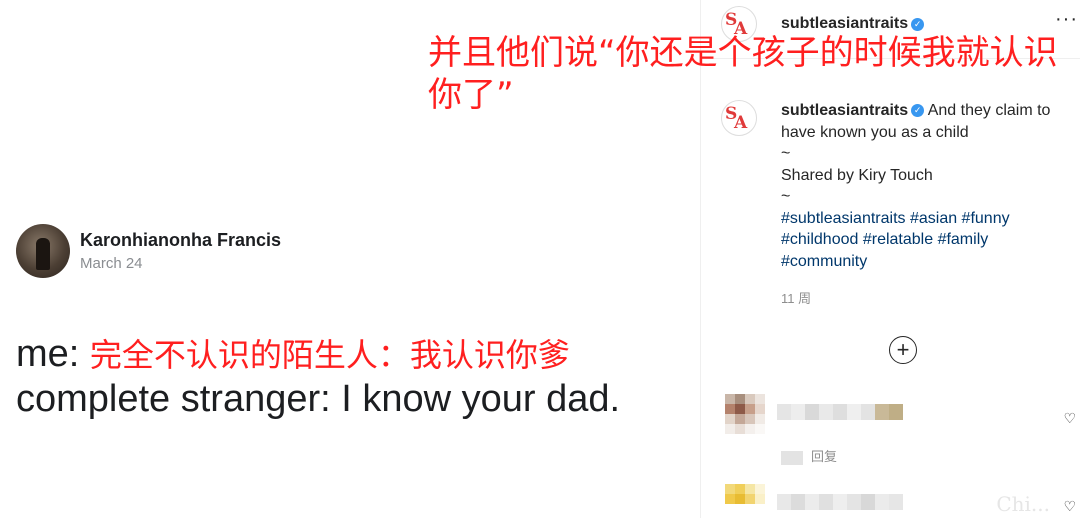 This screenshot has width=1080, height=524. Describe the element at coordinates (786, 196) in the screenshot. I see `caption-tilde-2: ~` at that location.